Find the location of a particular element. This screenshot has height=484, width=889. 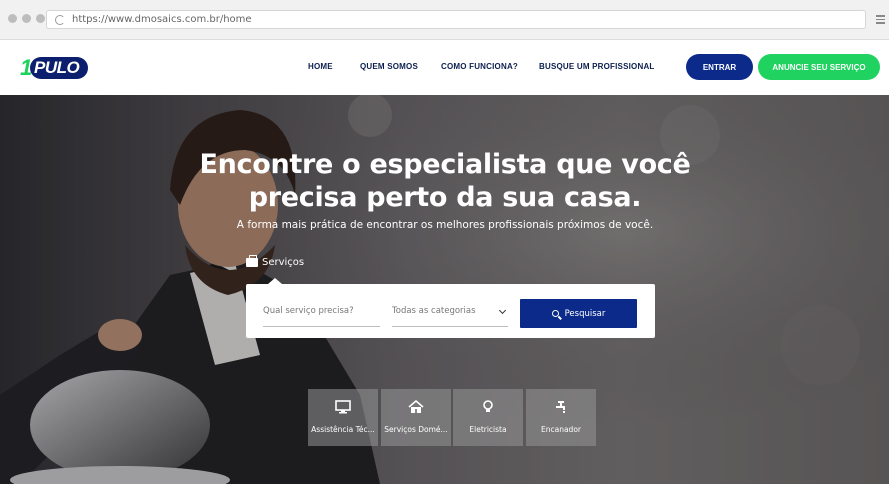

window-controls is located at coordinates (26, 18).